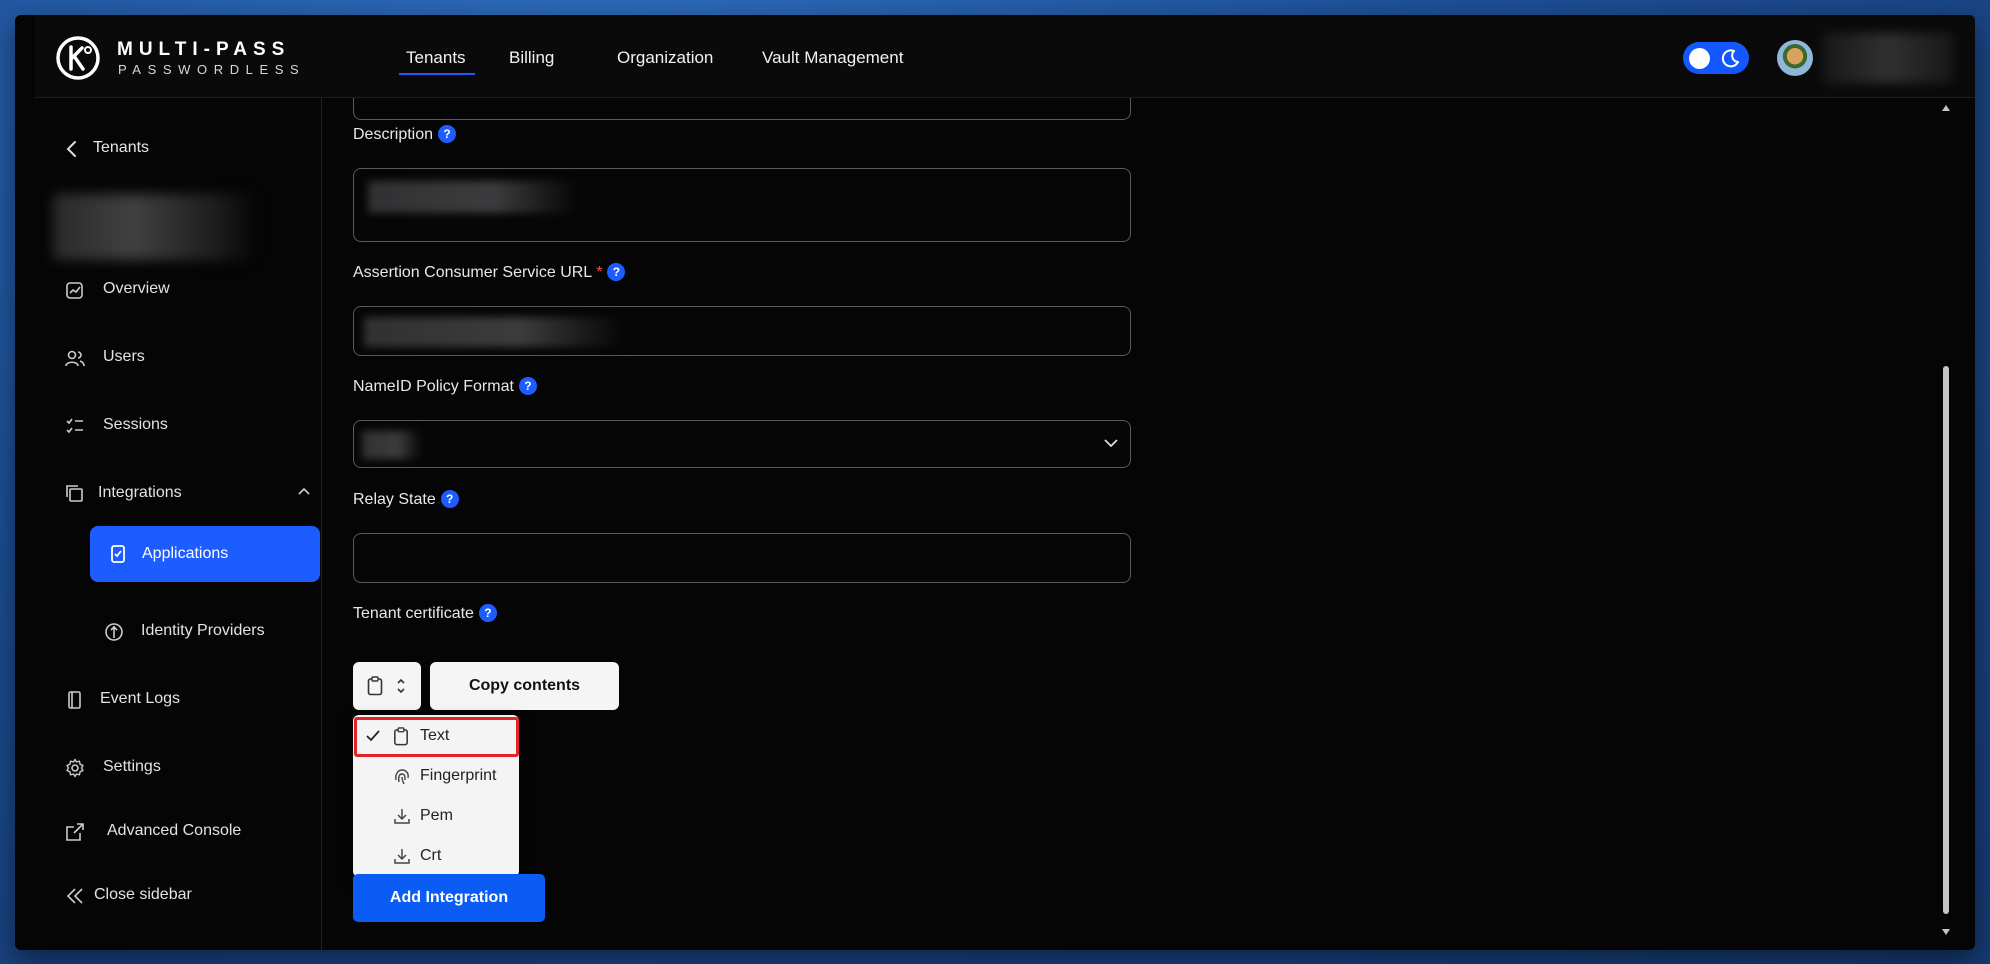 The width and height of the screenshot is (1990, 964). Describe the element at coordinates (212, 69) in the screenshot. I see `brand-subtitle: PASSWORDLESS` at that location.